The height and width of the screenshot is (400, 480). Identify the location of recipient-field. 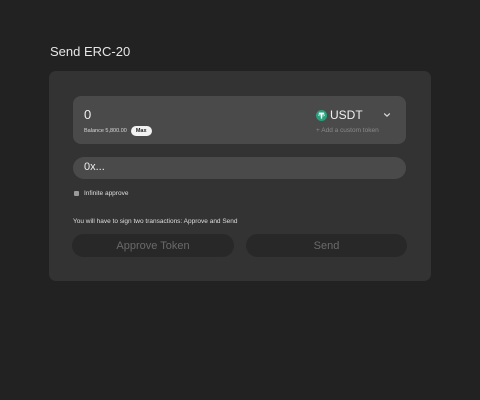
(239, 168).